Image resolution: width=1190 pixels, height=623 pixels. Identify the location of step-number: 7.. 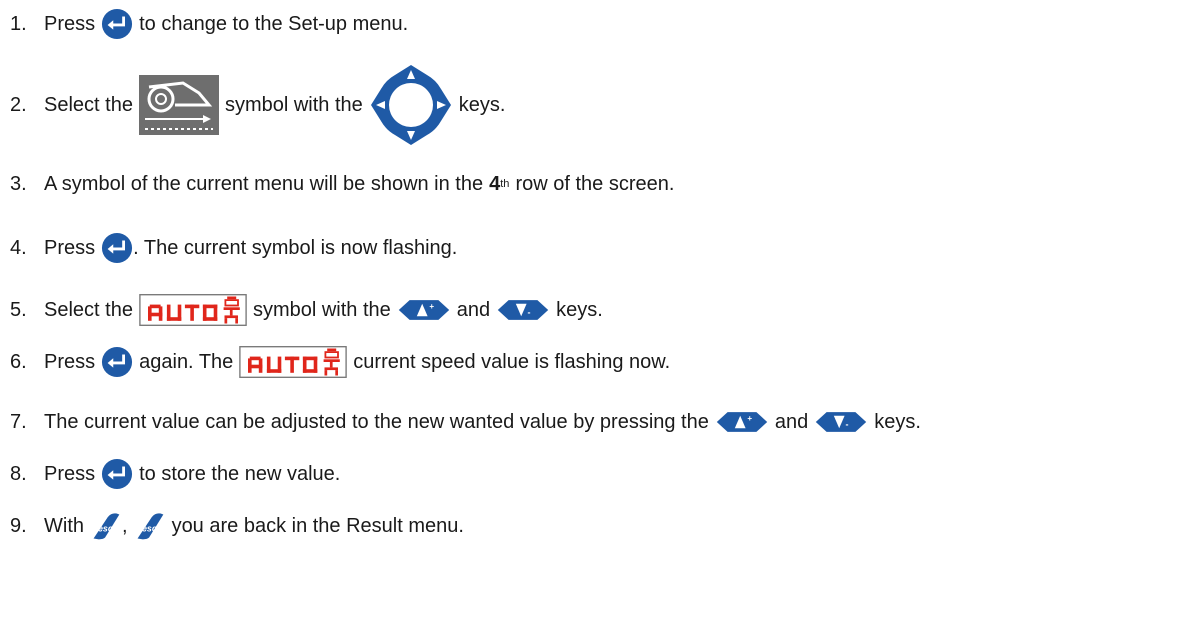
(18, 421).